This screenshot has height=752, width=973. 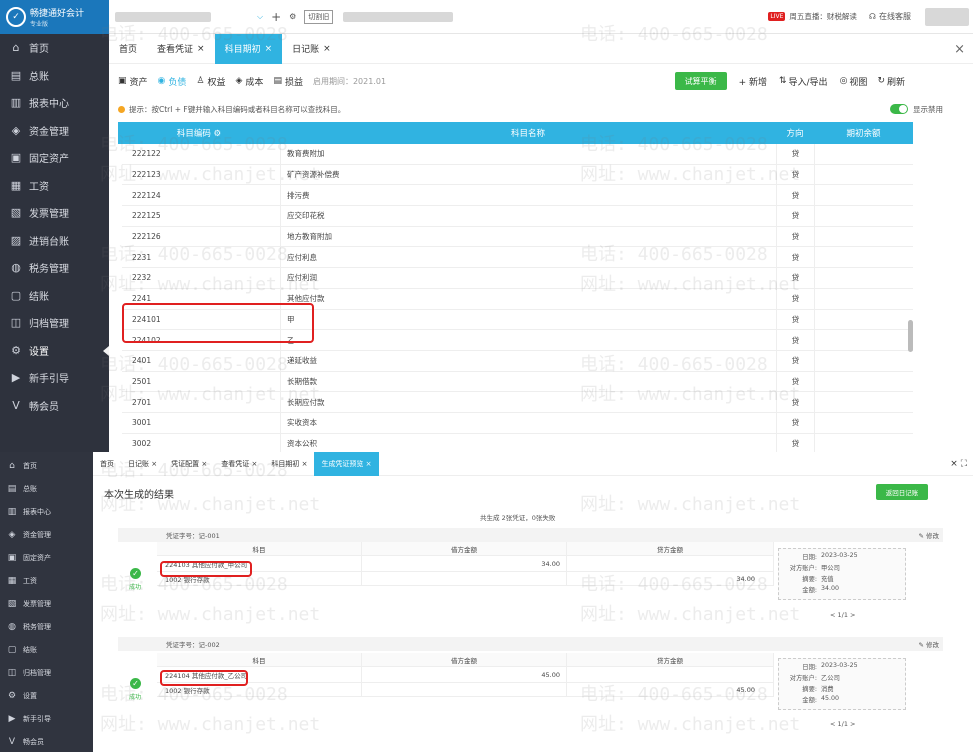 What do you see at coordinates (808, 81) in the screenshot?
I see `import-export-button: 导入/导出` at bounding box center [808, 81].